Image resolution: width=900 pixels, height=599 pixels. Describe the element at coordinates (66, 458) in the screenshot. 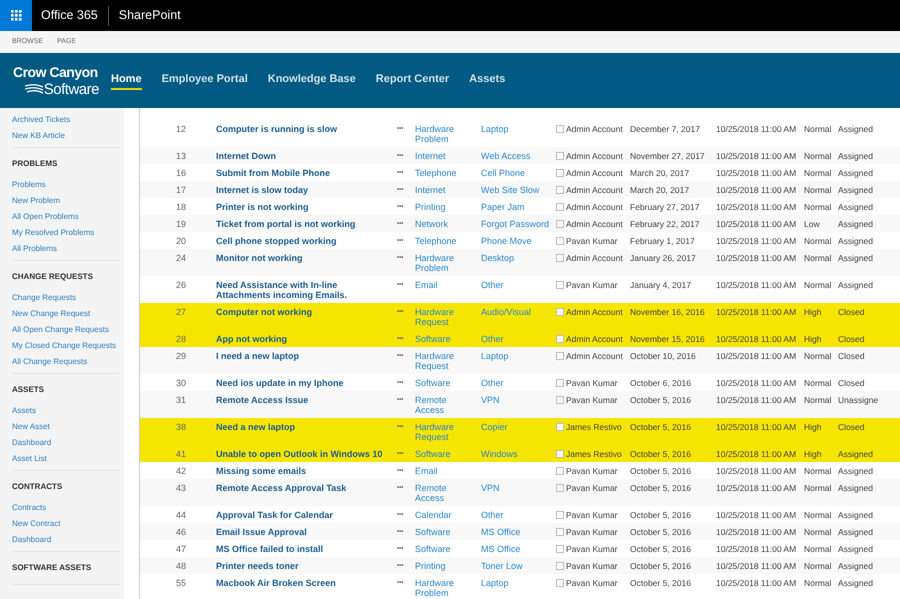

I see `sidebar-link: Asset List` at that location.